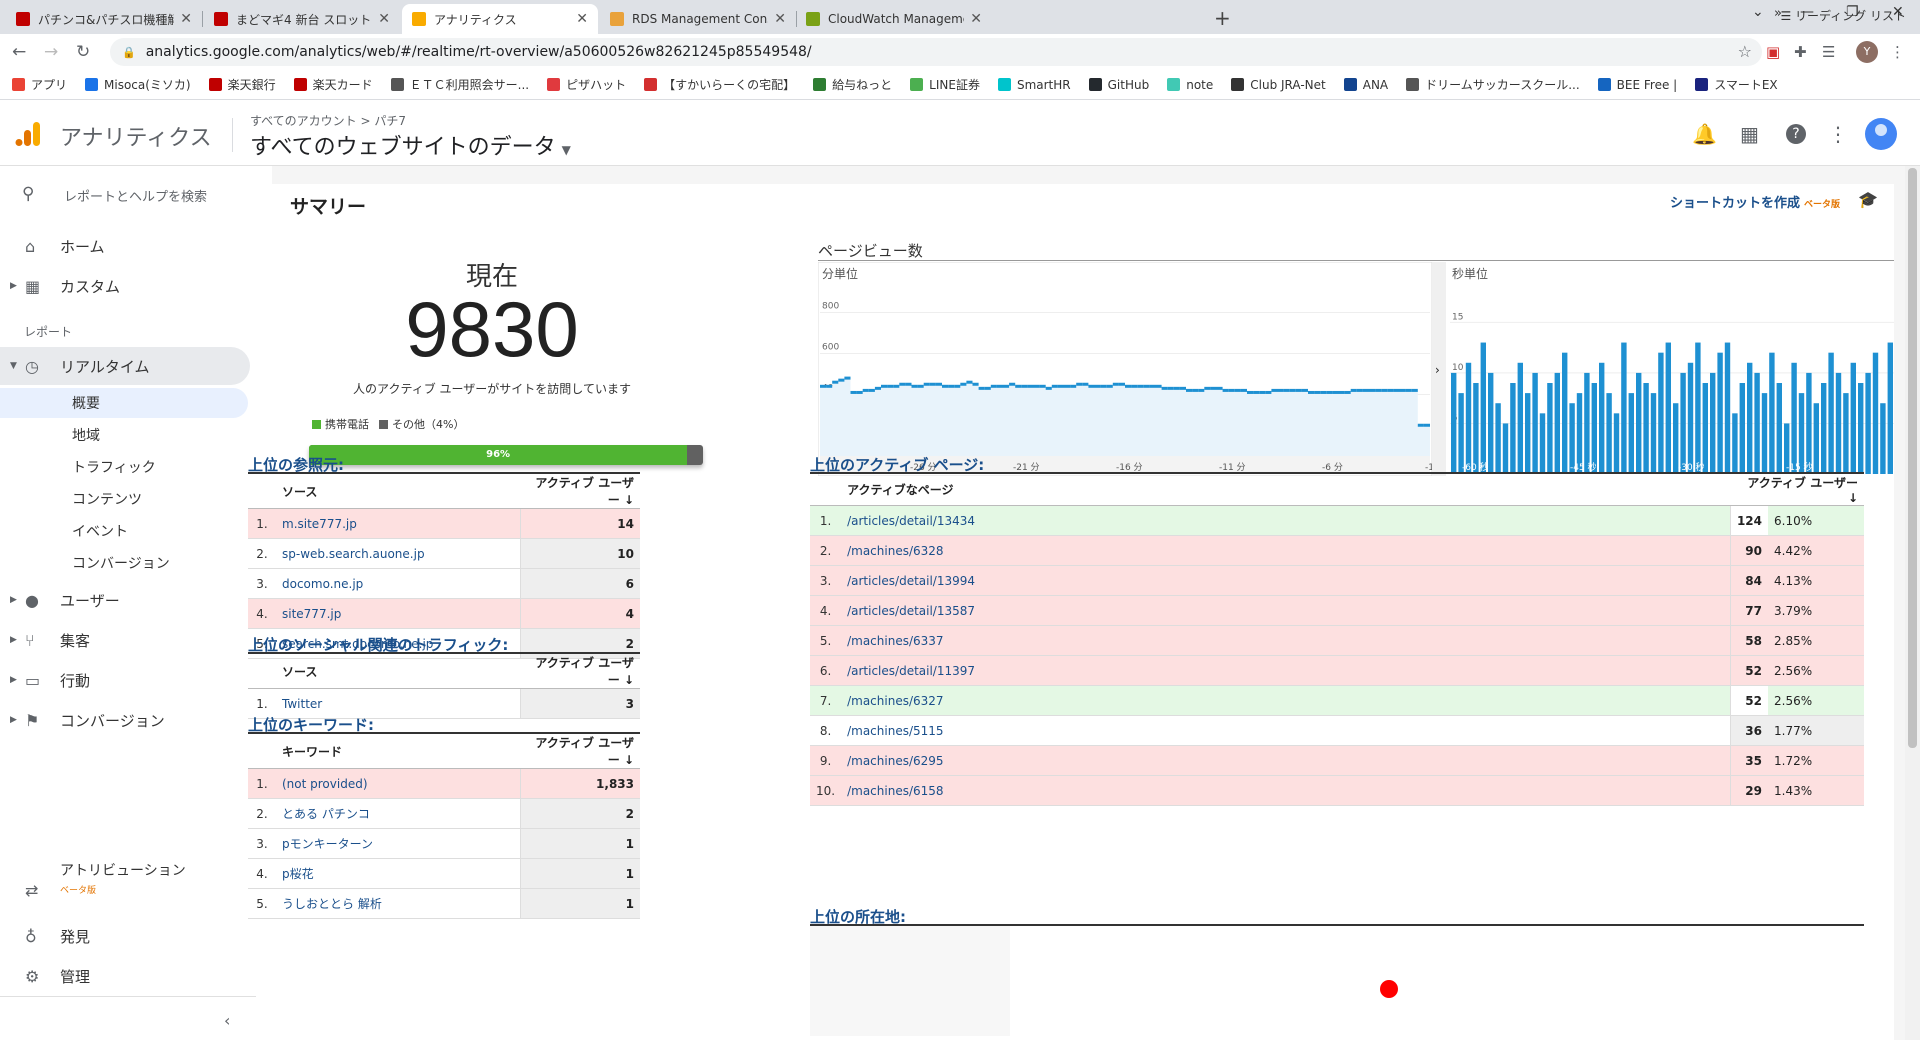  Describe the element at coordinates (302, 19) in the screenshot. I see `browser-tab: まどマギ4 新台 スロット | 解析 天井 ✕` at that location.